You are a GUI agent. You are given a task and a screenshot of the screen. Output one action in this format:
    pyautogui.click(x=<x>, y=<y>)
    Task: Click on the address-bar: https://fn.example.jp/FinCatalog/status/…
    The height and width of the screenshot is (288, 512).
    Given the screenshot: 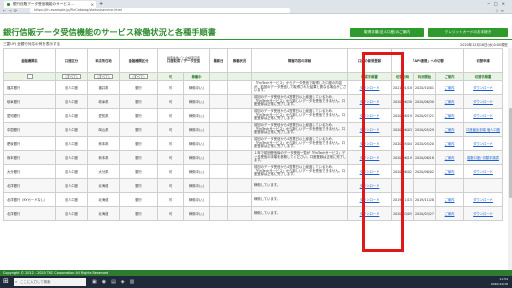 What is the action you would take?
    pyautogui.click(x=160, y=10)
    